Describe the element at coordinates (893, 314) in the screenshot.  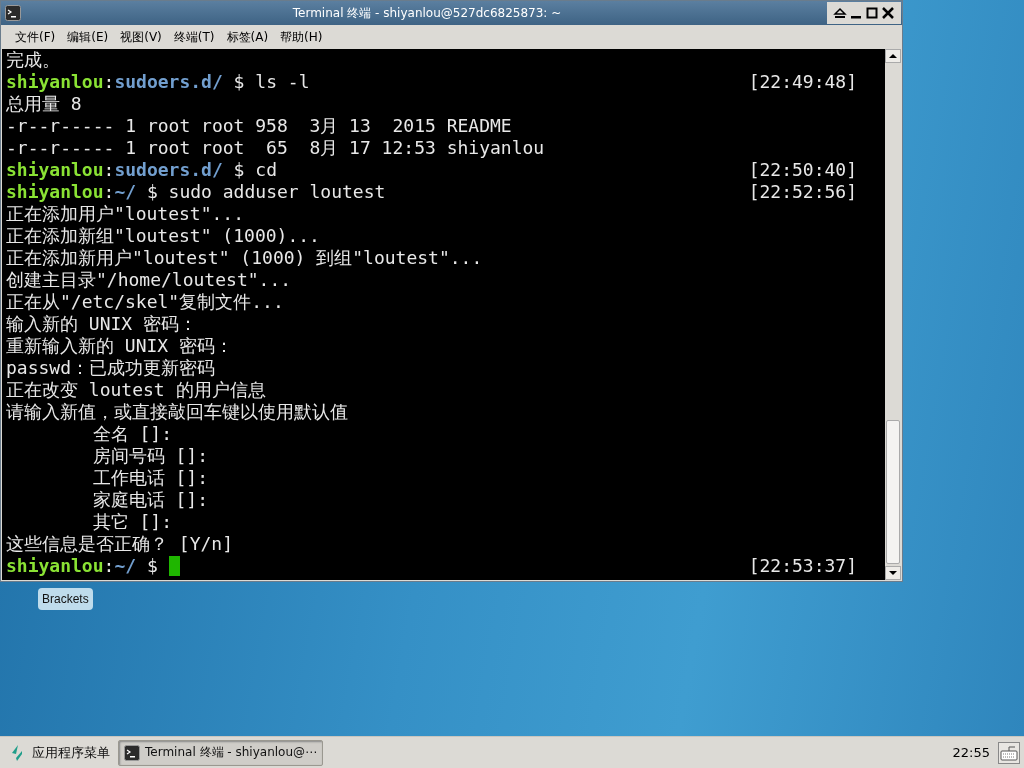
I see `scrollbar` at that location.